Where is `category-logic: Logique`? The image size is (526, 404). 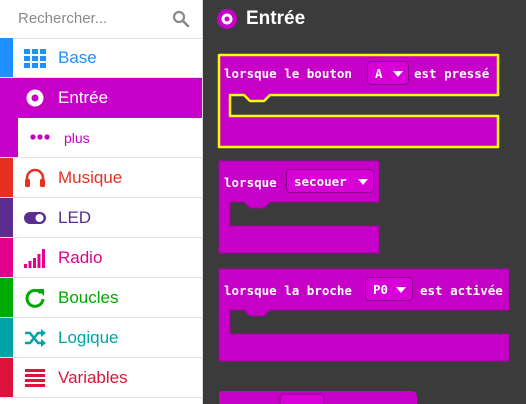
category-logic: Logique is located at coordinates (101, 338).